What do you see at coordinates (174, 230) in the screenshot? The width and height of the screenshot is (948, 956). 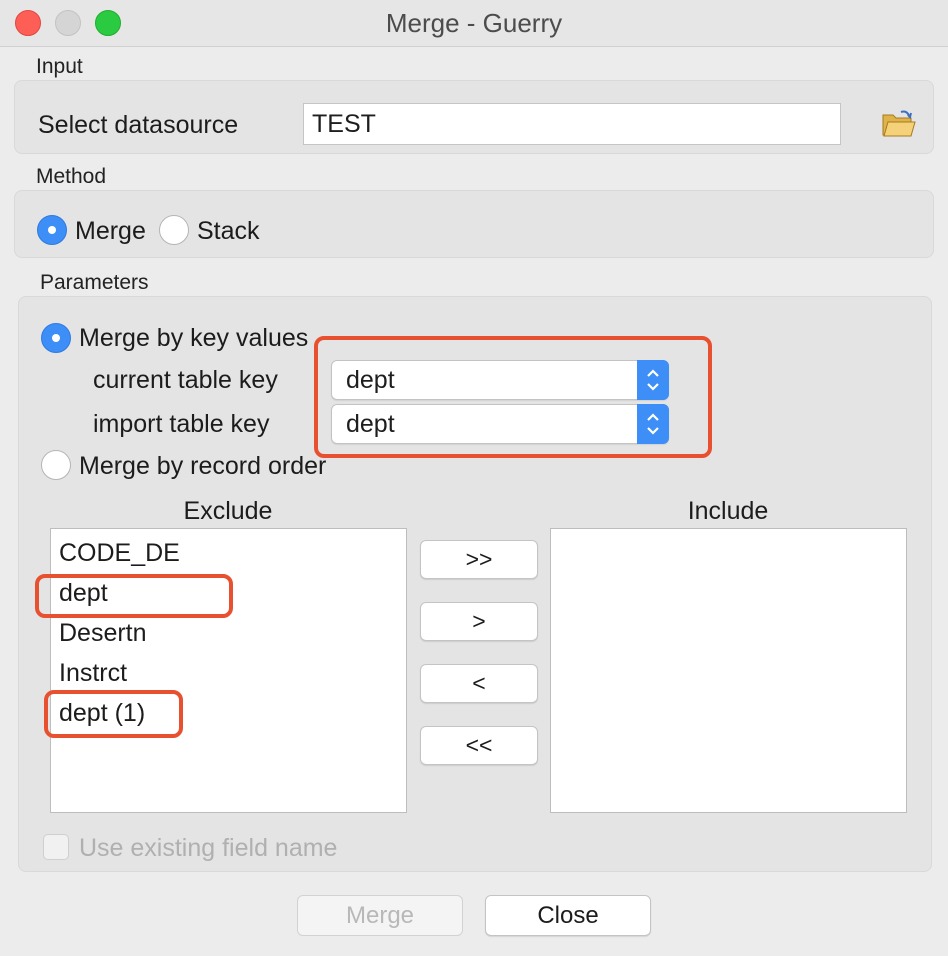 I see `stack-radio` at bounding box center [174, 230].